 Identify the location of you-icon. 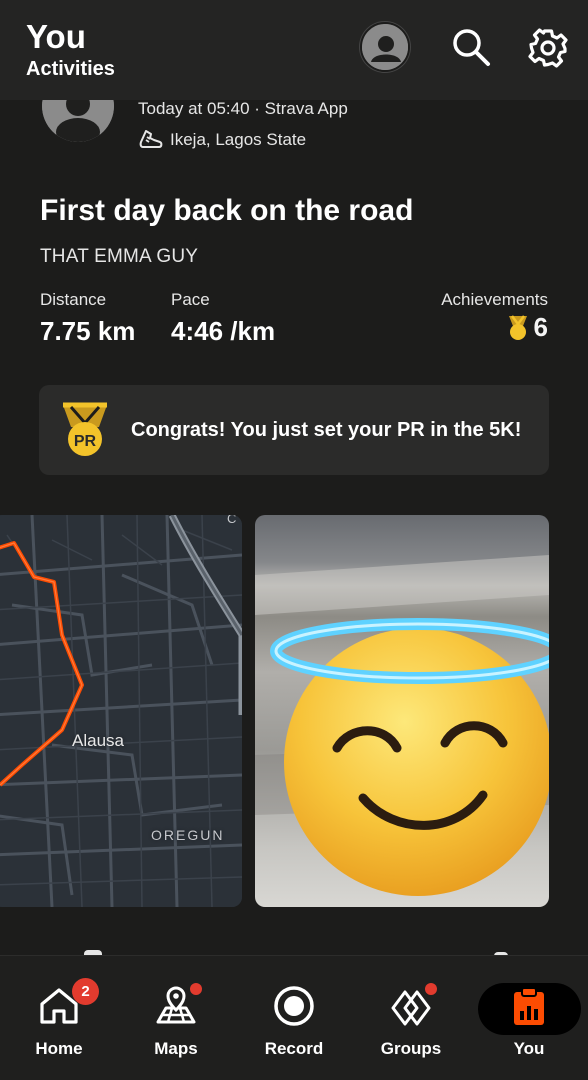
(529, 1006).